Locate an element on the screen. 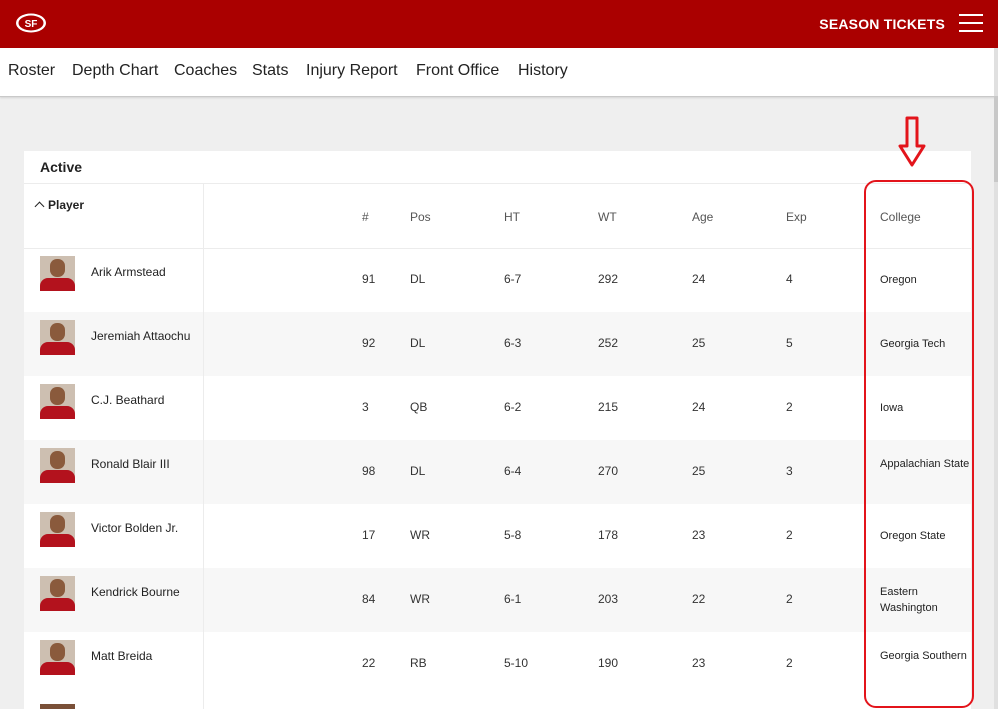 Image resolution: width=998 pixels, height=709 pixels. table-row: C.J. Beathard 3 QB 6-2 215 24 2 Iowa is located at coordinates (497, 408).